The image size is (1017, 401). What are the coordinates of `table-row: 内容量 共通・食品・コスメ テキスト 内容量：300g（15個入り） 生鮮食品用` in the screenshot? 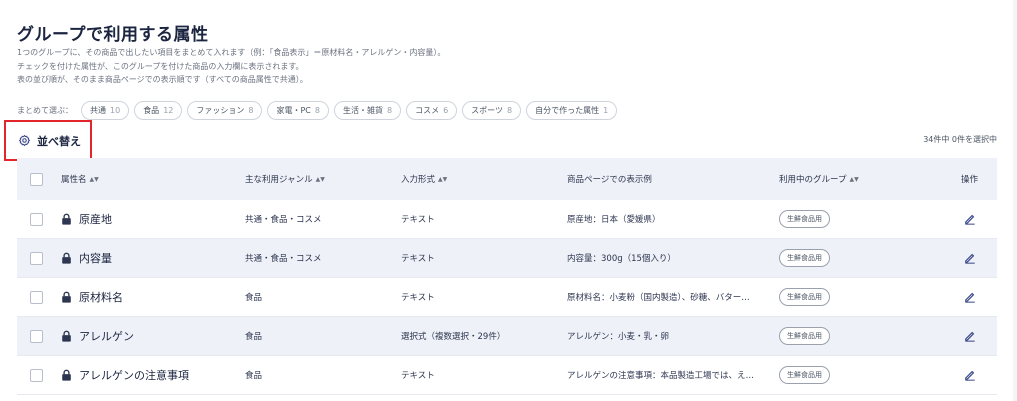 It's located at (507, 258).